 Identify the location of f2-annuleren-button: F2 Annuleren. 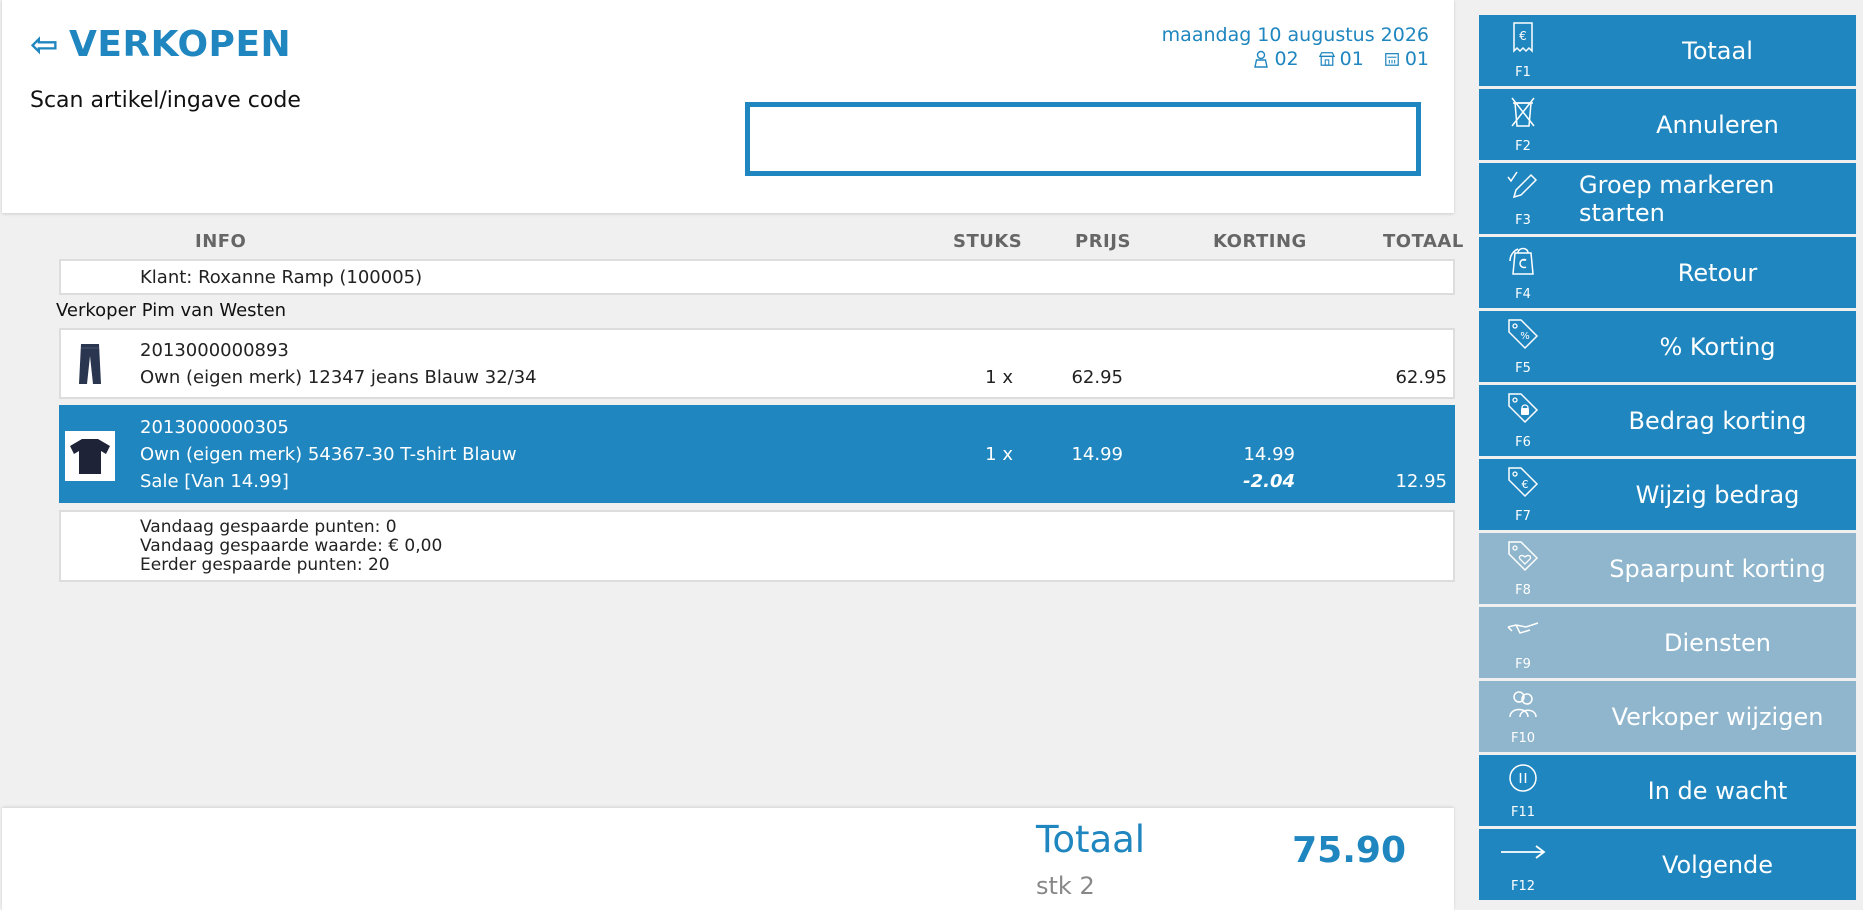
(1667, 124).